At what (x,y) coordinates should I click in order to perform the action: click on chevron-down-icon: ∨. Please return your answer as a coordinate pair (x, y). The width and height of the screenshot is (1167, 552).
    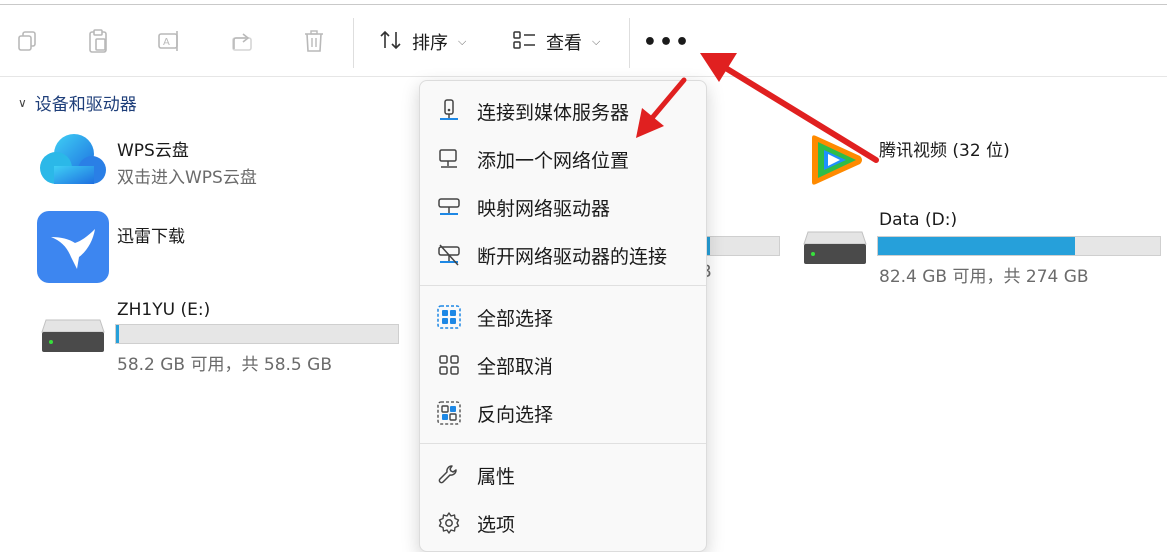
    Looking at the image, I should click on (22, 102).